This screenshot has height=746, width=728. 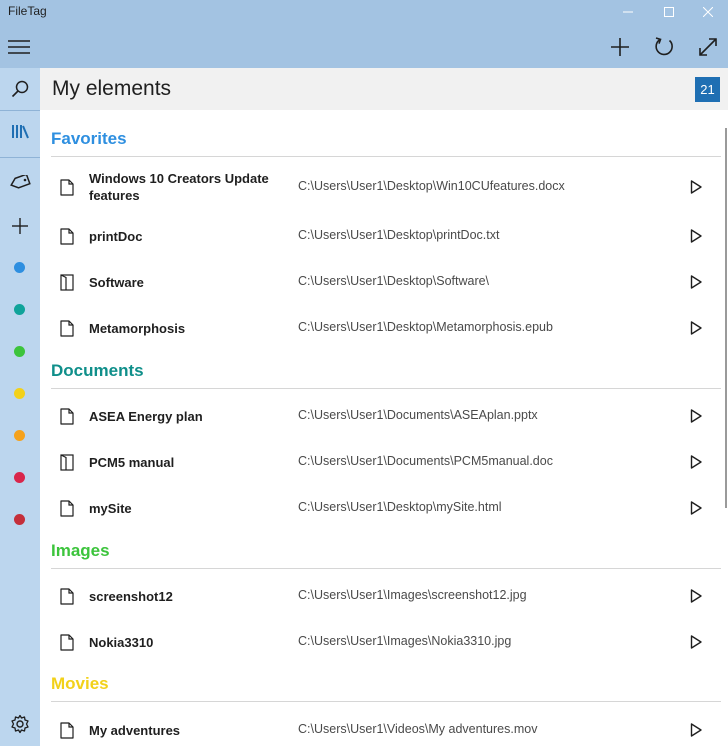 I want to click on maximize-icon, so click(x=669, y=12).